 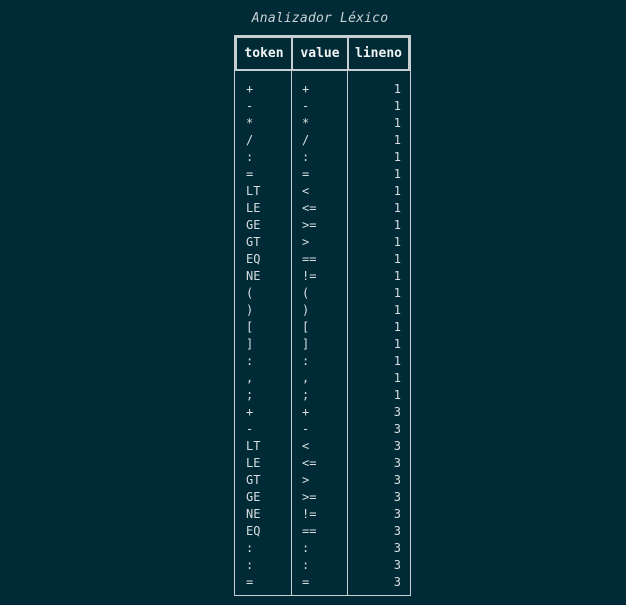 I want to click on value-cell: ;, so click(x=306, y=395).